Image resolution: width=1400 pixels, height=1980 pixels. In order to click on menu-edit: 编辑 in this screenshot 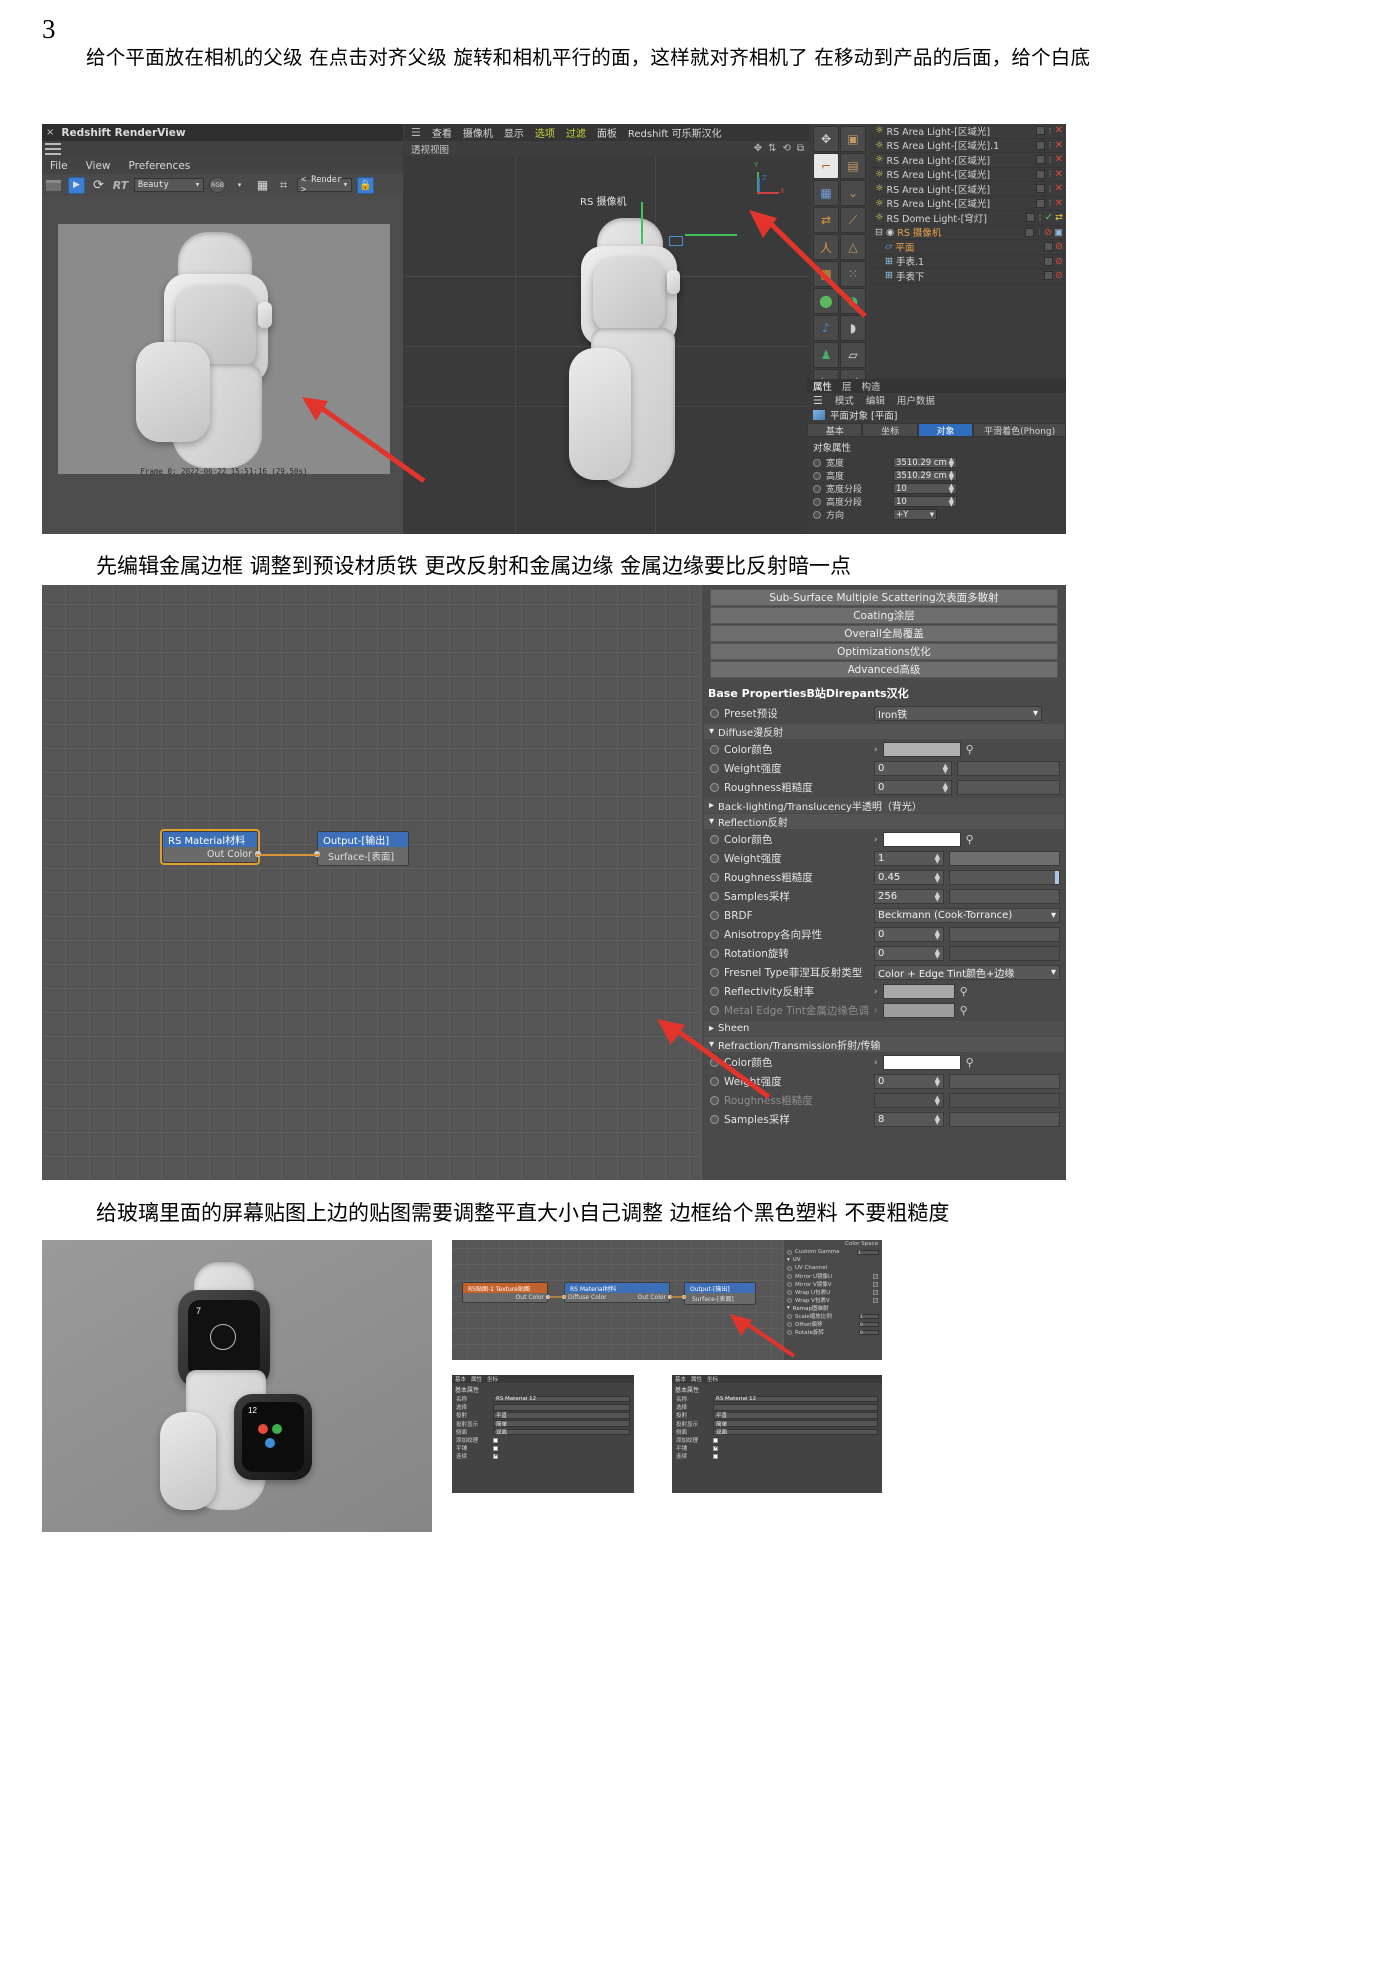, I will do `click(875, 400)`.